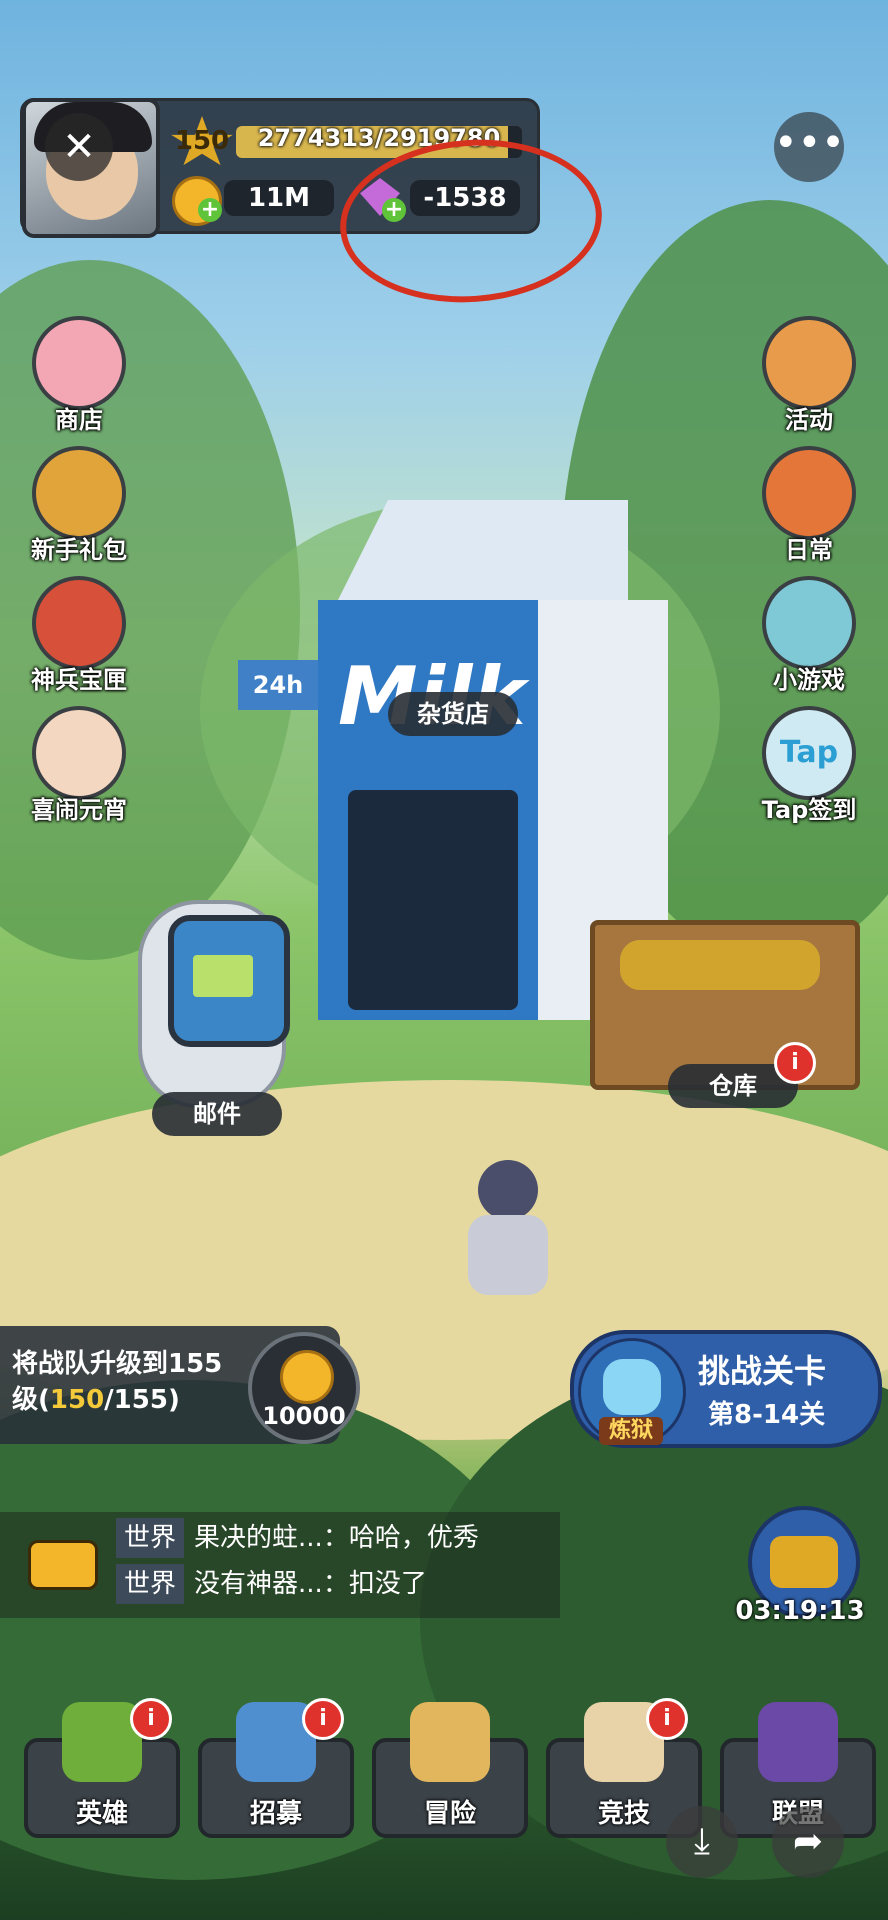  I want to click on more-dots-icon: •••, so click(809, 143).